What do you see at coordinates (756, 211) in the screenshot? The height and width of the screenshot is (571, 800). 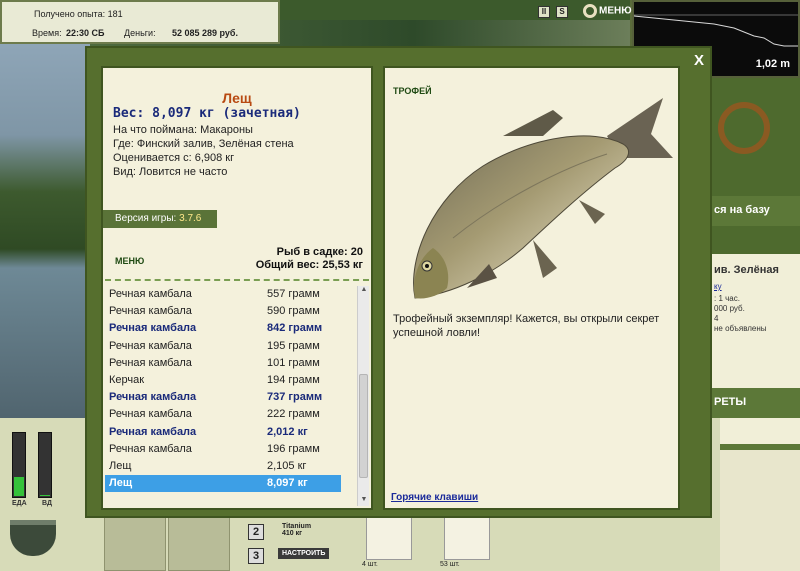 I see `go-to-base-button: ся на базу` at bounding box center [756, 211].